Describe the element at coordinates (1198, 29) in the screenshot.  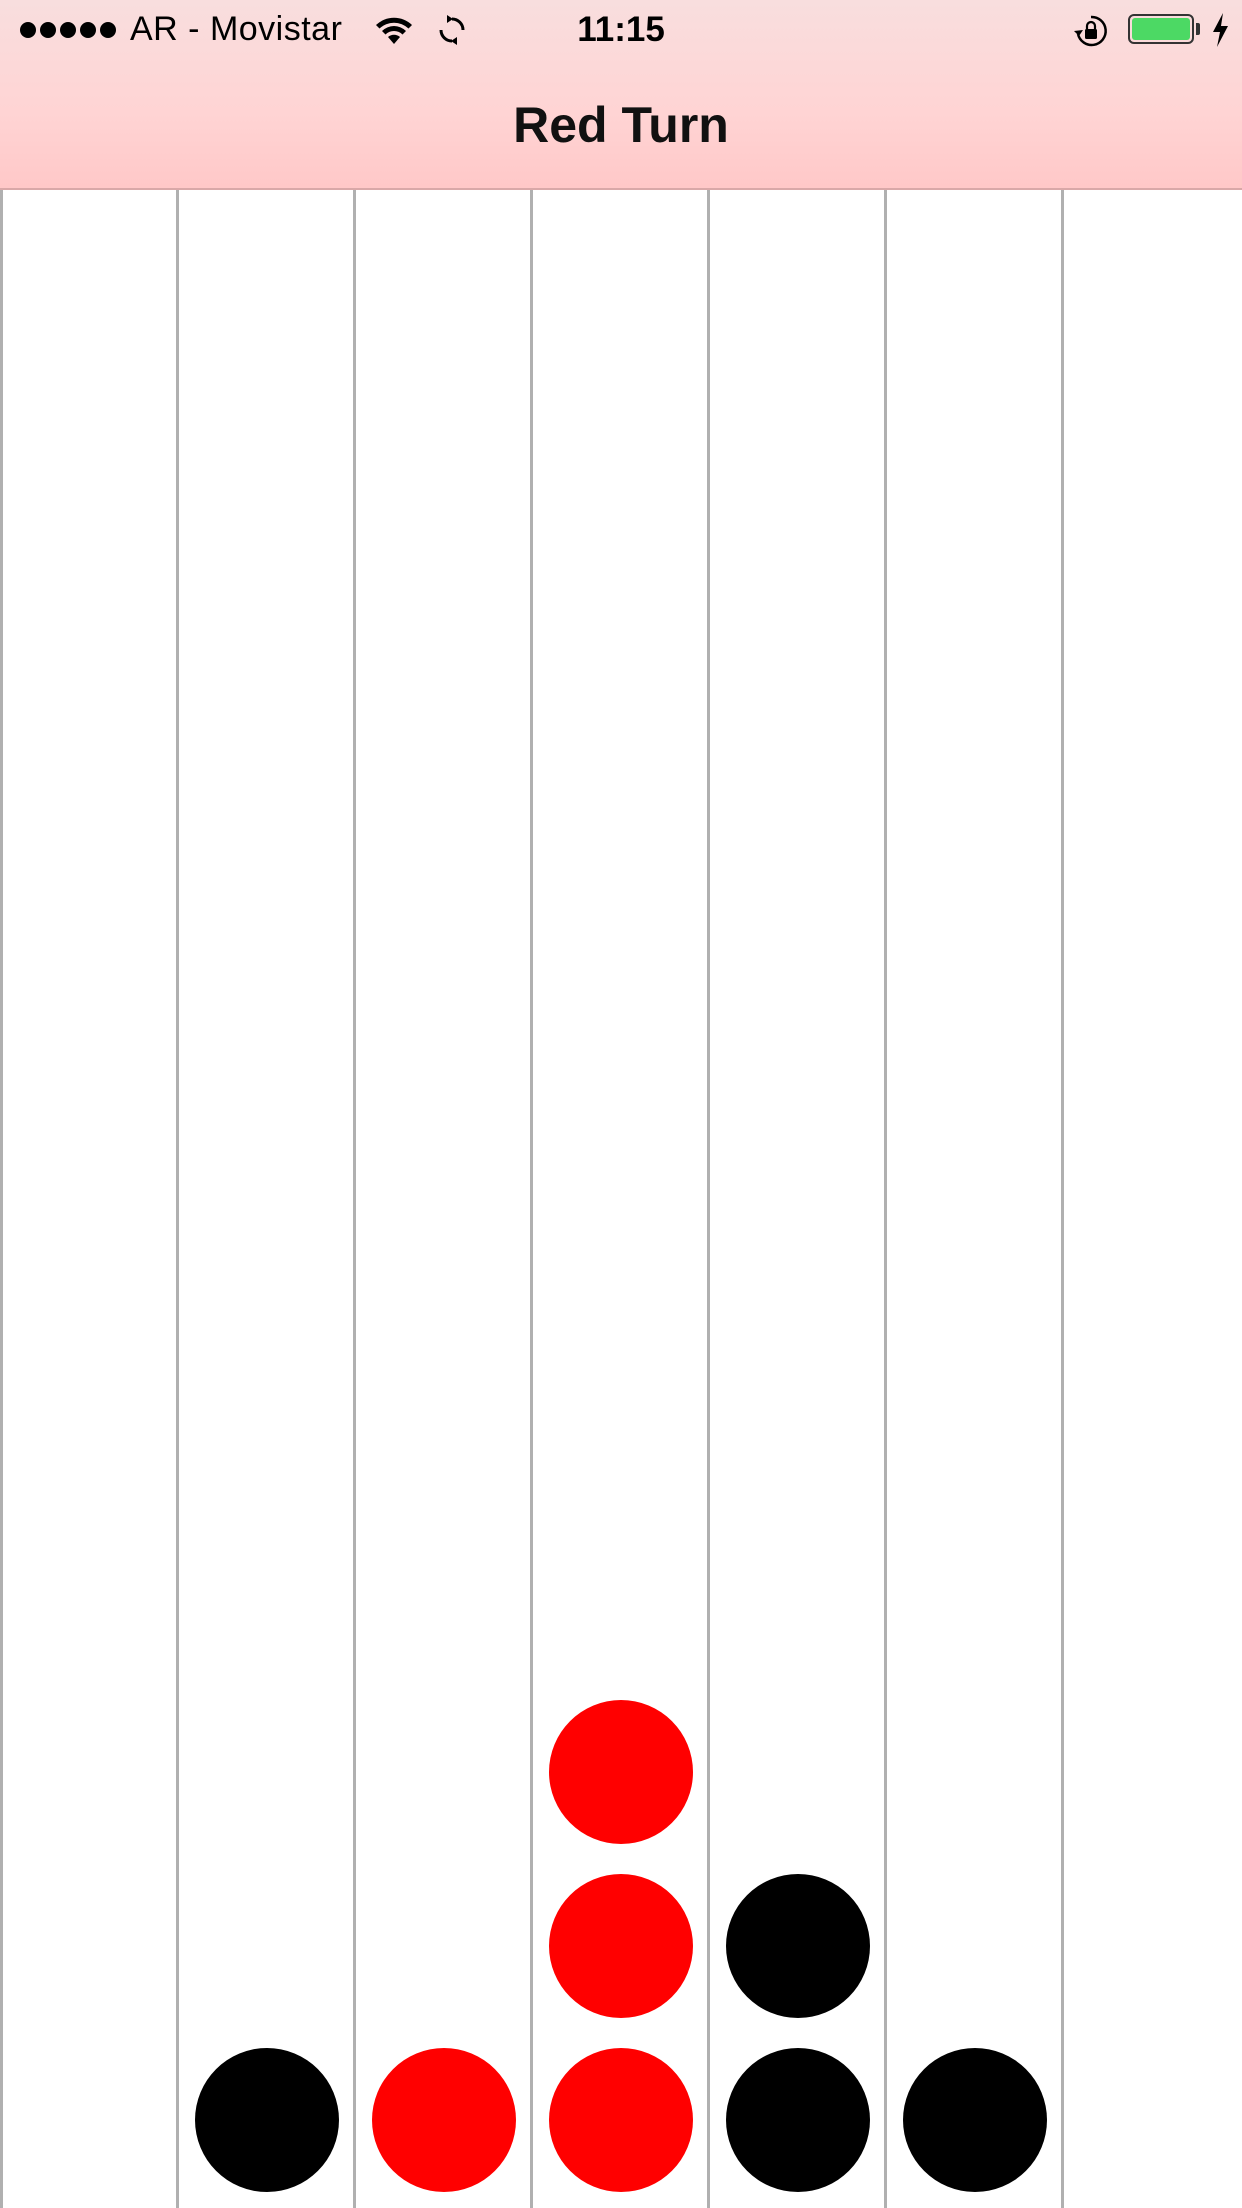
I see `battery-tip` at that location.